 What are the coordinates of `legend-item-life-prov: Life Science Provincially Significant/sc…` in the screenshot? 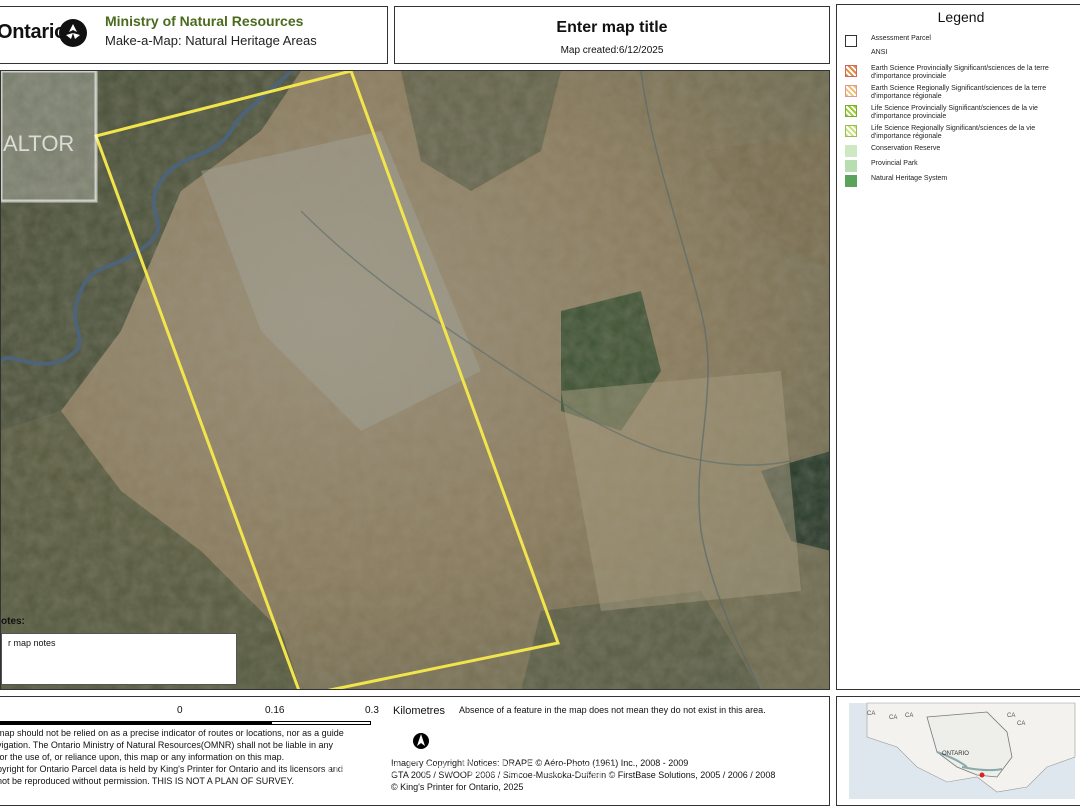 It's located at (953, 113).